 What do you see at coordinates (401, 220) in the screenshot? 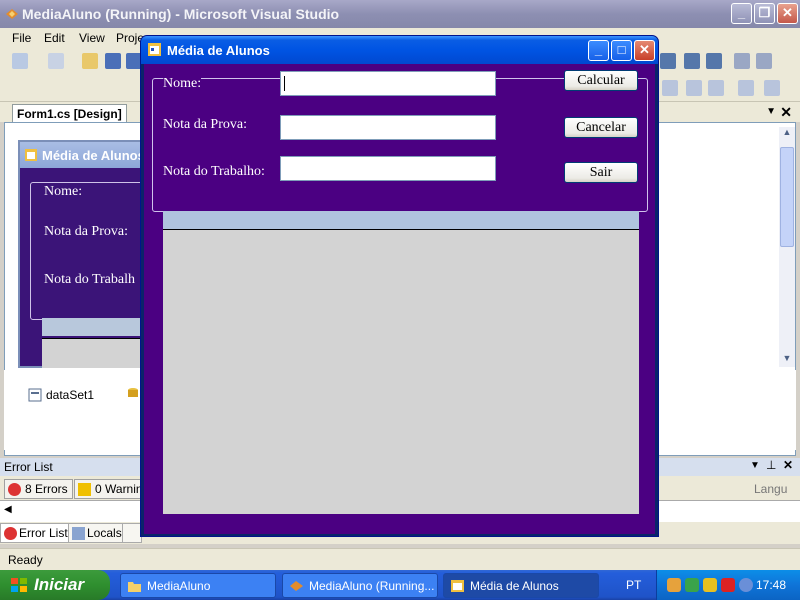
I see `data-grid-header` at bounding box center [401, 220].